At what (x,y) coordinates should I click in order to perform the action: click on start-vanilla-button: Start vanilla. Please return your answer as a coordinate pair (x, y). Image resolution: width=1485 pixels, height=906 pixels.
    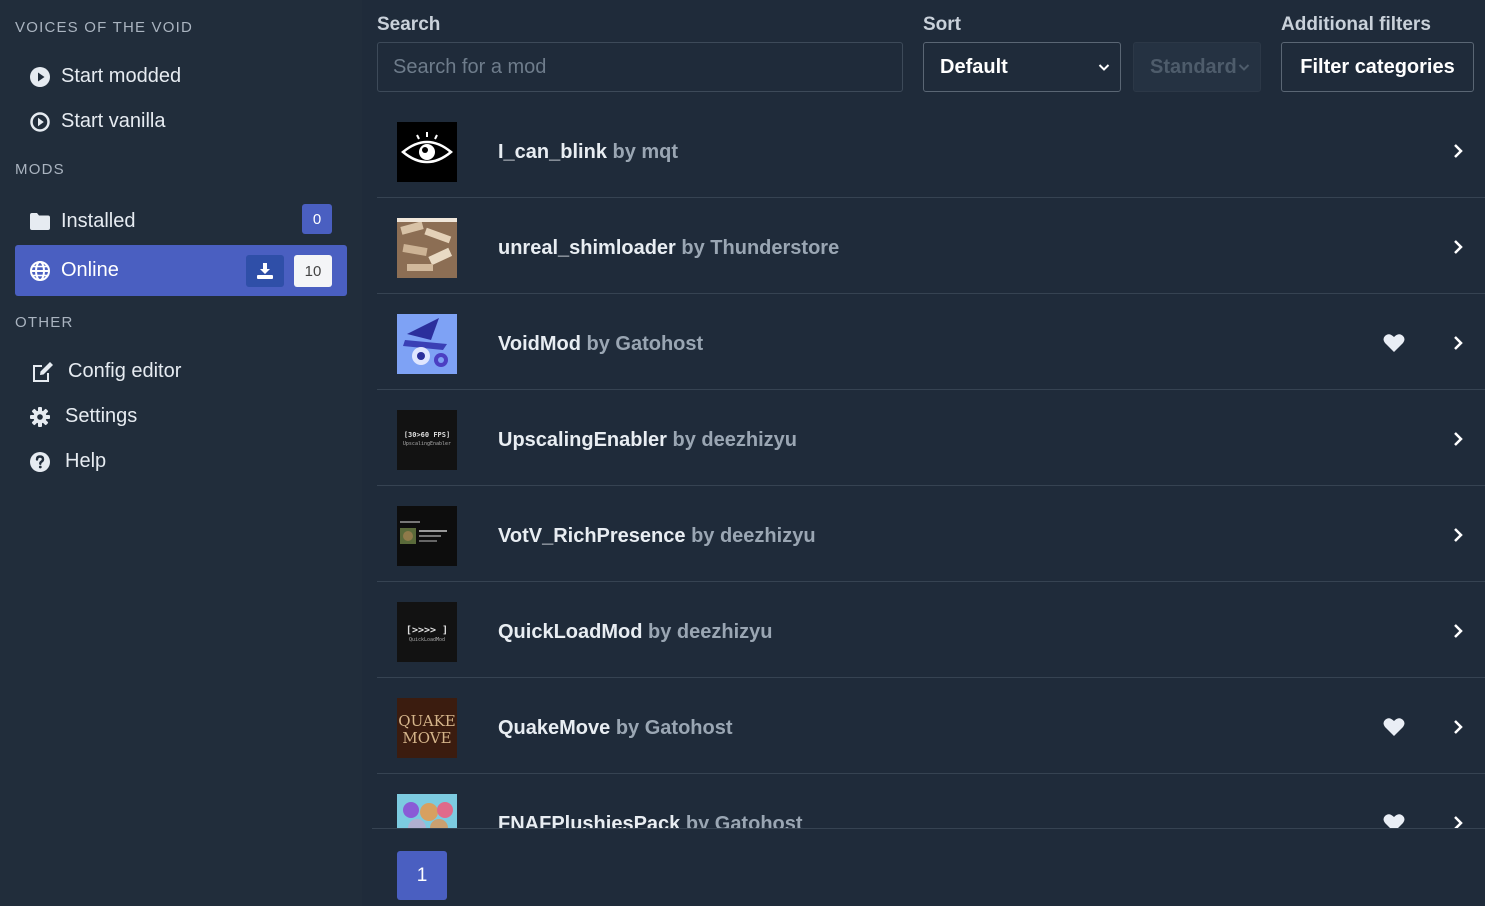
    Looking at the image, I should click on (181, 121).